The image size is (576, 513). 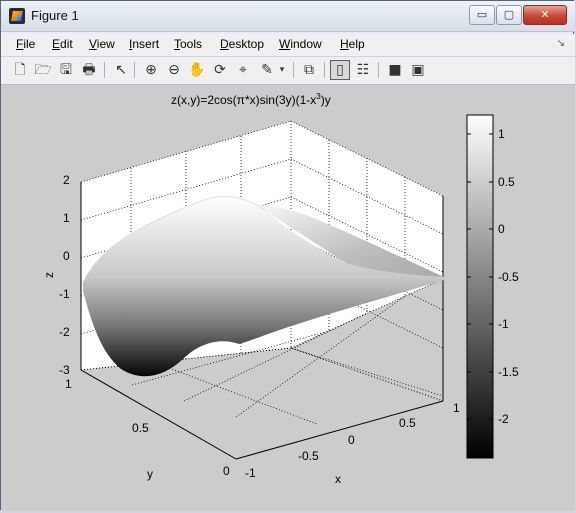 What do you see at coordinates (480, 286) in the screenshot?
I see `colorbar-gradient` at bounding box center [480, 286].